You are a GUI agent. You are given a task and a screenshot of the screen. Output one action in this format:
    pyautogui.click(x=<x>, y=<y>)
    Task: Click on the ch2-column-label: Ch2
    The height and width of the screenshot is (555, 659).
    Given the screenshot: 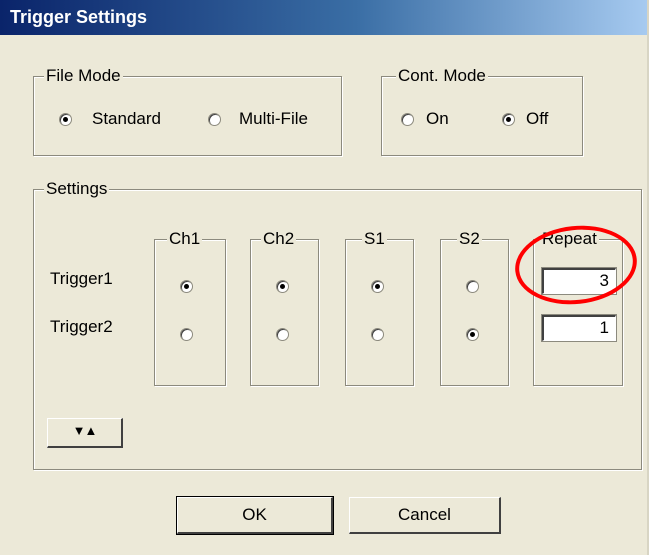 What is the action you would take?
    pyautogui.click(x=279, y=239)
    